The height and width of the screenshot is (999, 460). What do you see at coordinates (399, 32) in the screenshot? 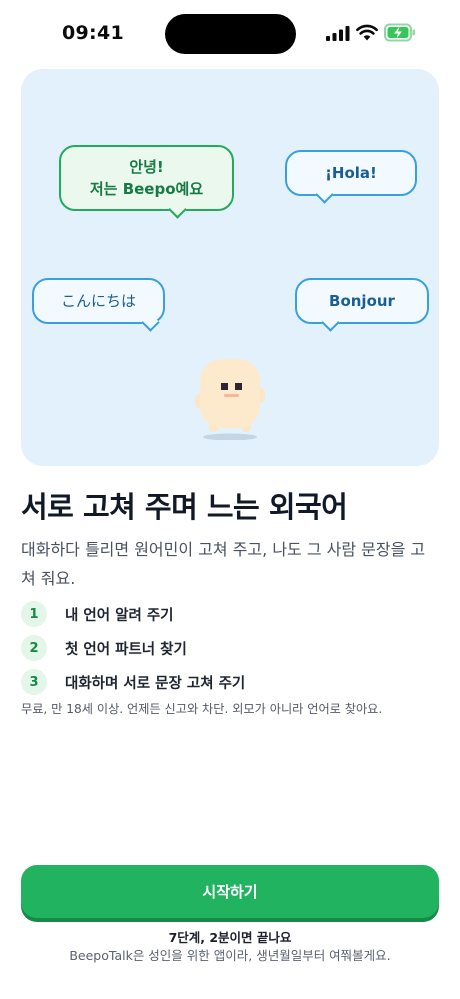
I see `battery-charging-icon` at bounding box center [399, 32].